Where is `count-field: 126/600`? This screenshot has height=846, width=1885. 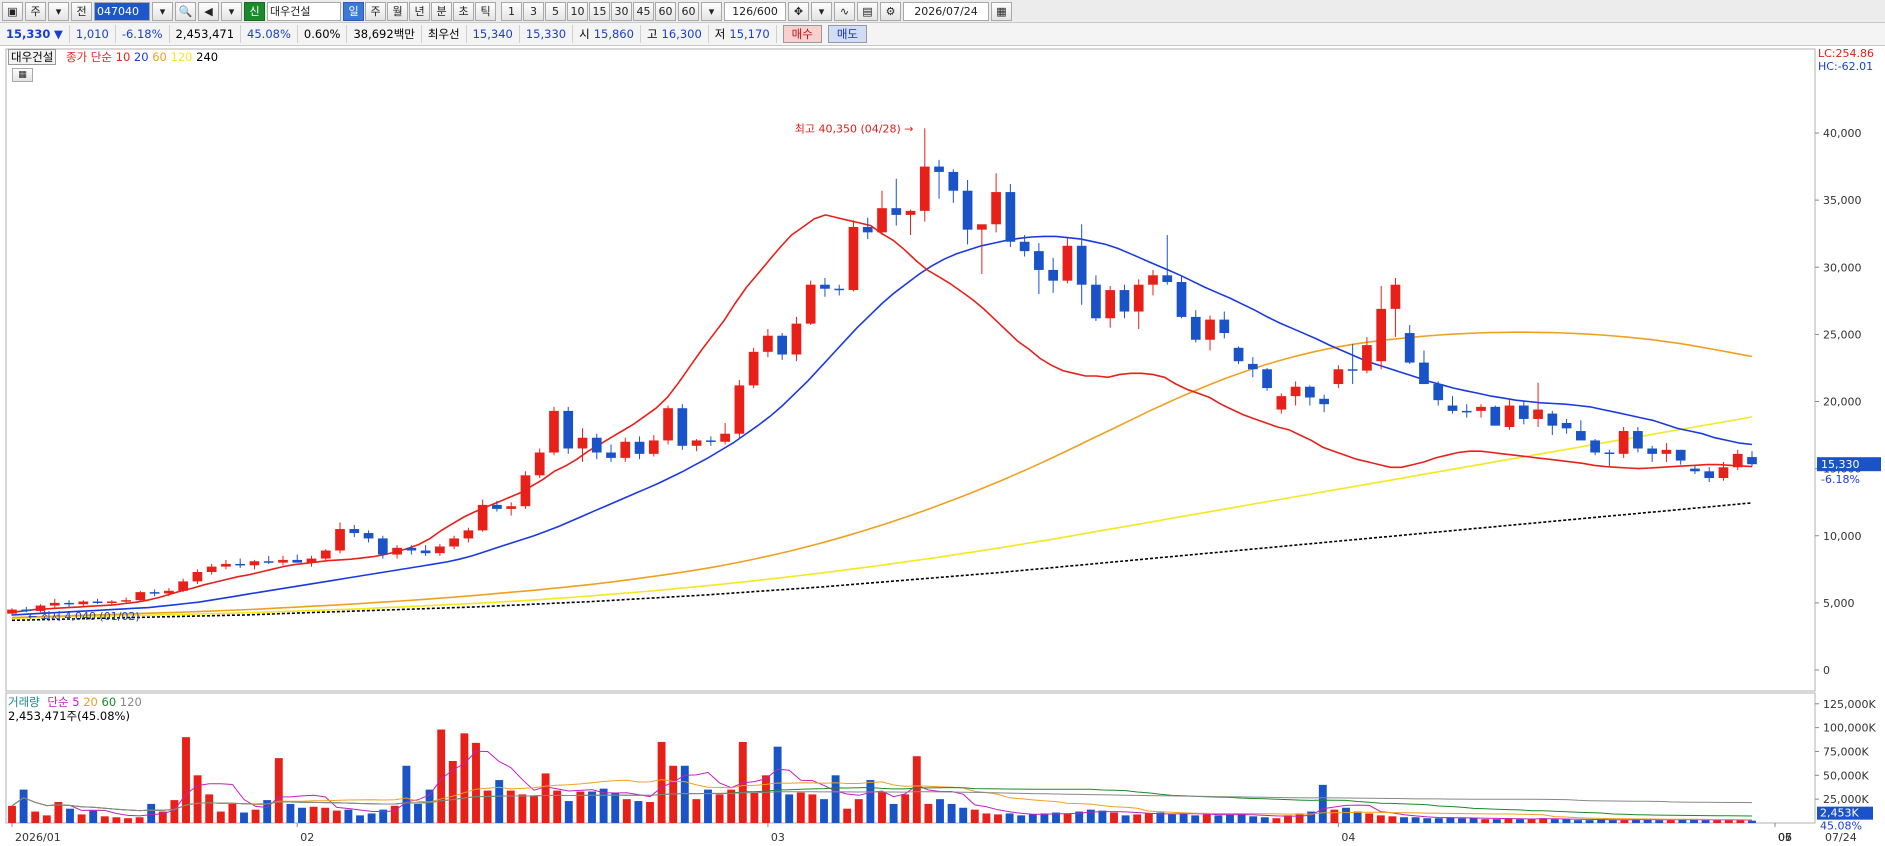
count-field: 126/600 is located at coordinates (755, 11).